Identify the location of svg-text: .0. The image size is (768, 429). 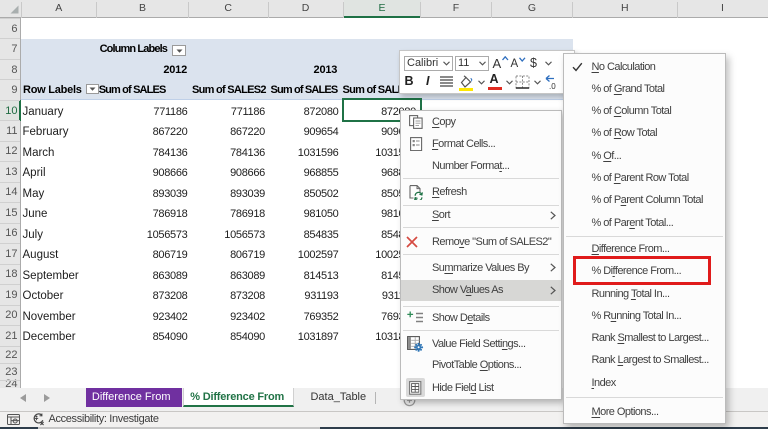
(552, 86).